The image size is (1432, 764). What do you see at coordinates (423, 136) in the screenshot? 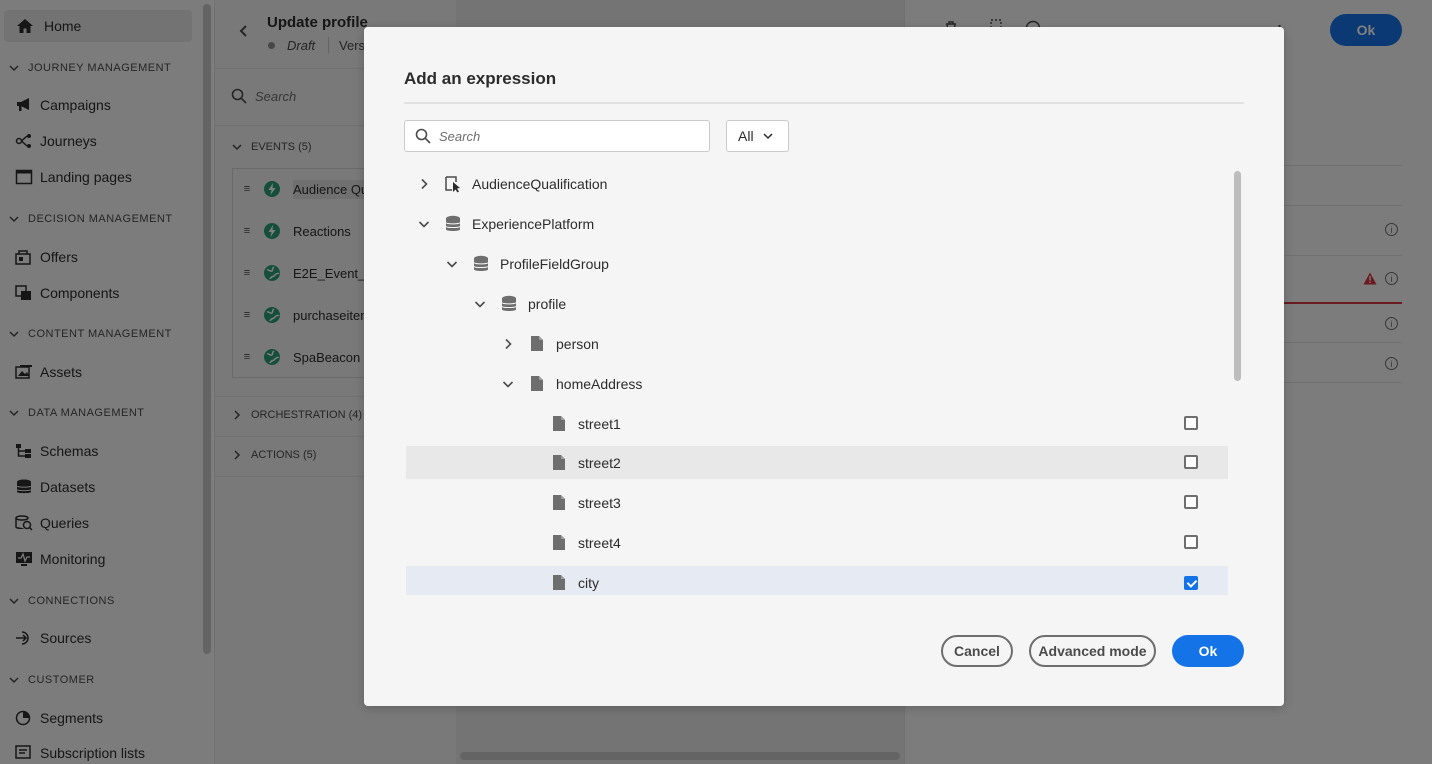
I see `search-icon` at bounding box center [423, 136].